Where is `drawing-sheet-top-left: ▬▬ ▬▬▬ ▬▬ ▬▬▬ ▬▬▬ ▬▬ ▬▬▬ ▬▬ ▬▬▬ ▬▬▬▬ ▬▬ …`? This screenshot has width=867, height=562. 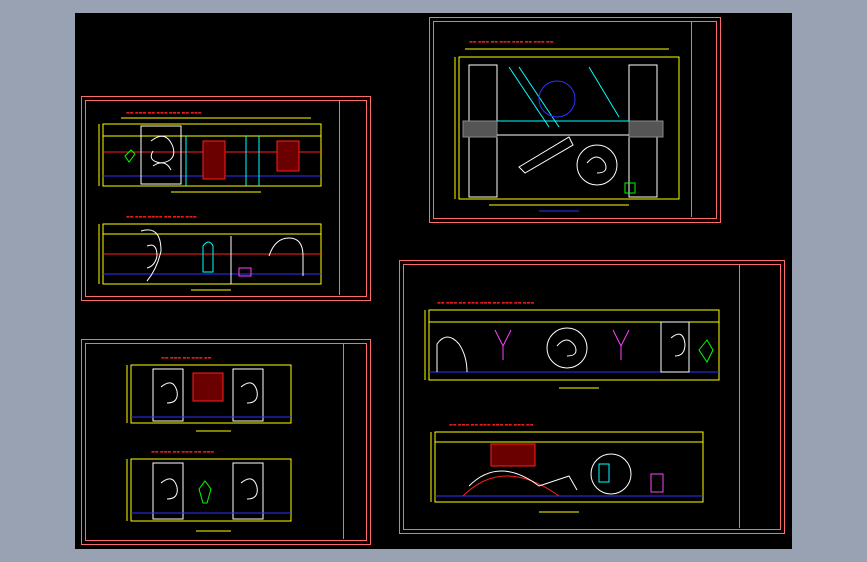
drawing-sheet-top-left: ▬▬ ▬▬▬ ▬▬ ▬▬▬ ▬▬▬ ▬▬ ▬▬▬ ▬▬ ▬▬▬ ▬▬▬▬ ▬▬ … is located at coordinates (226, 198).